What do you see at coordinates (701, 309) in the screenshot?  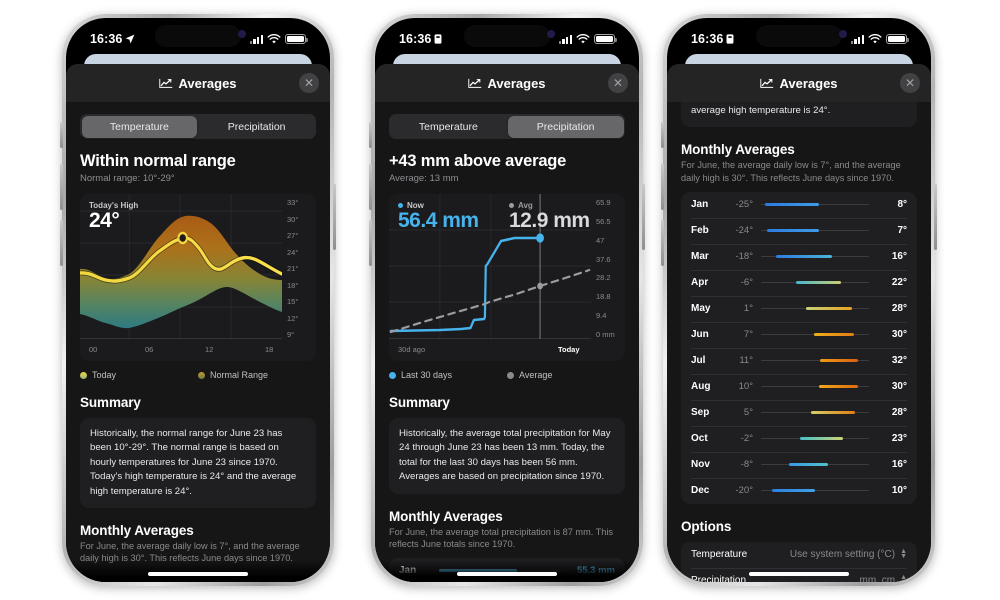 I see `month-label: May` at bounding box center [701, 309].